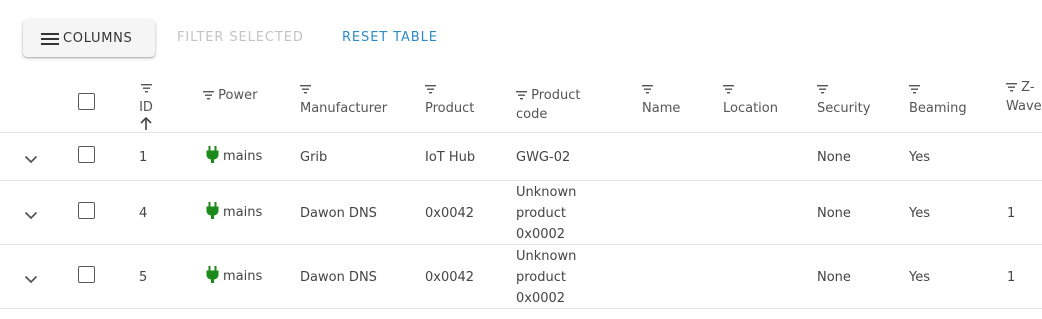  What do you see at coordinates (449, 99) in the screenshot?
I see `column-header-product: Product` at bounding box center [449, 99].